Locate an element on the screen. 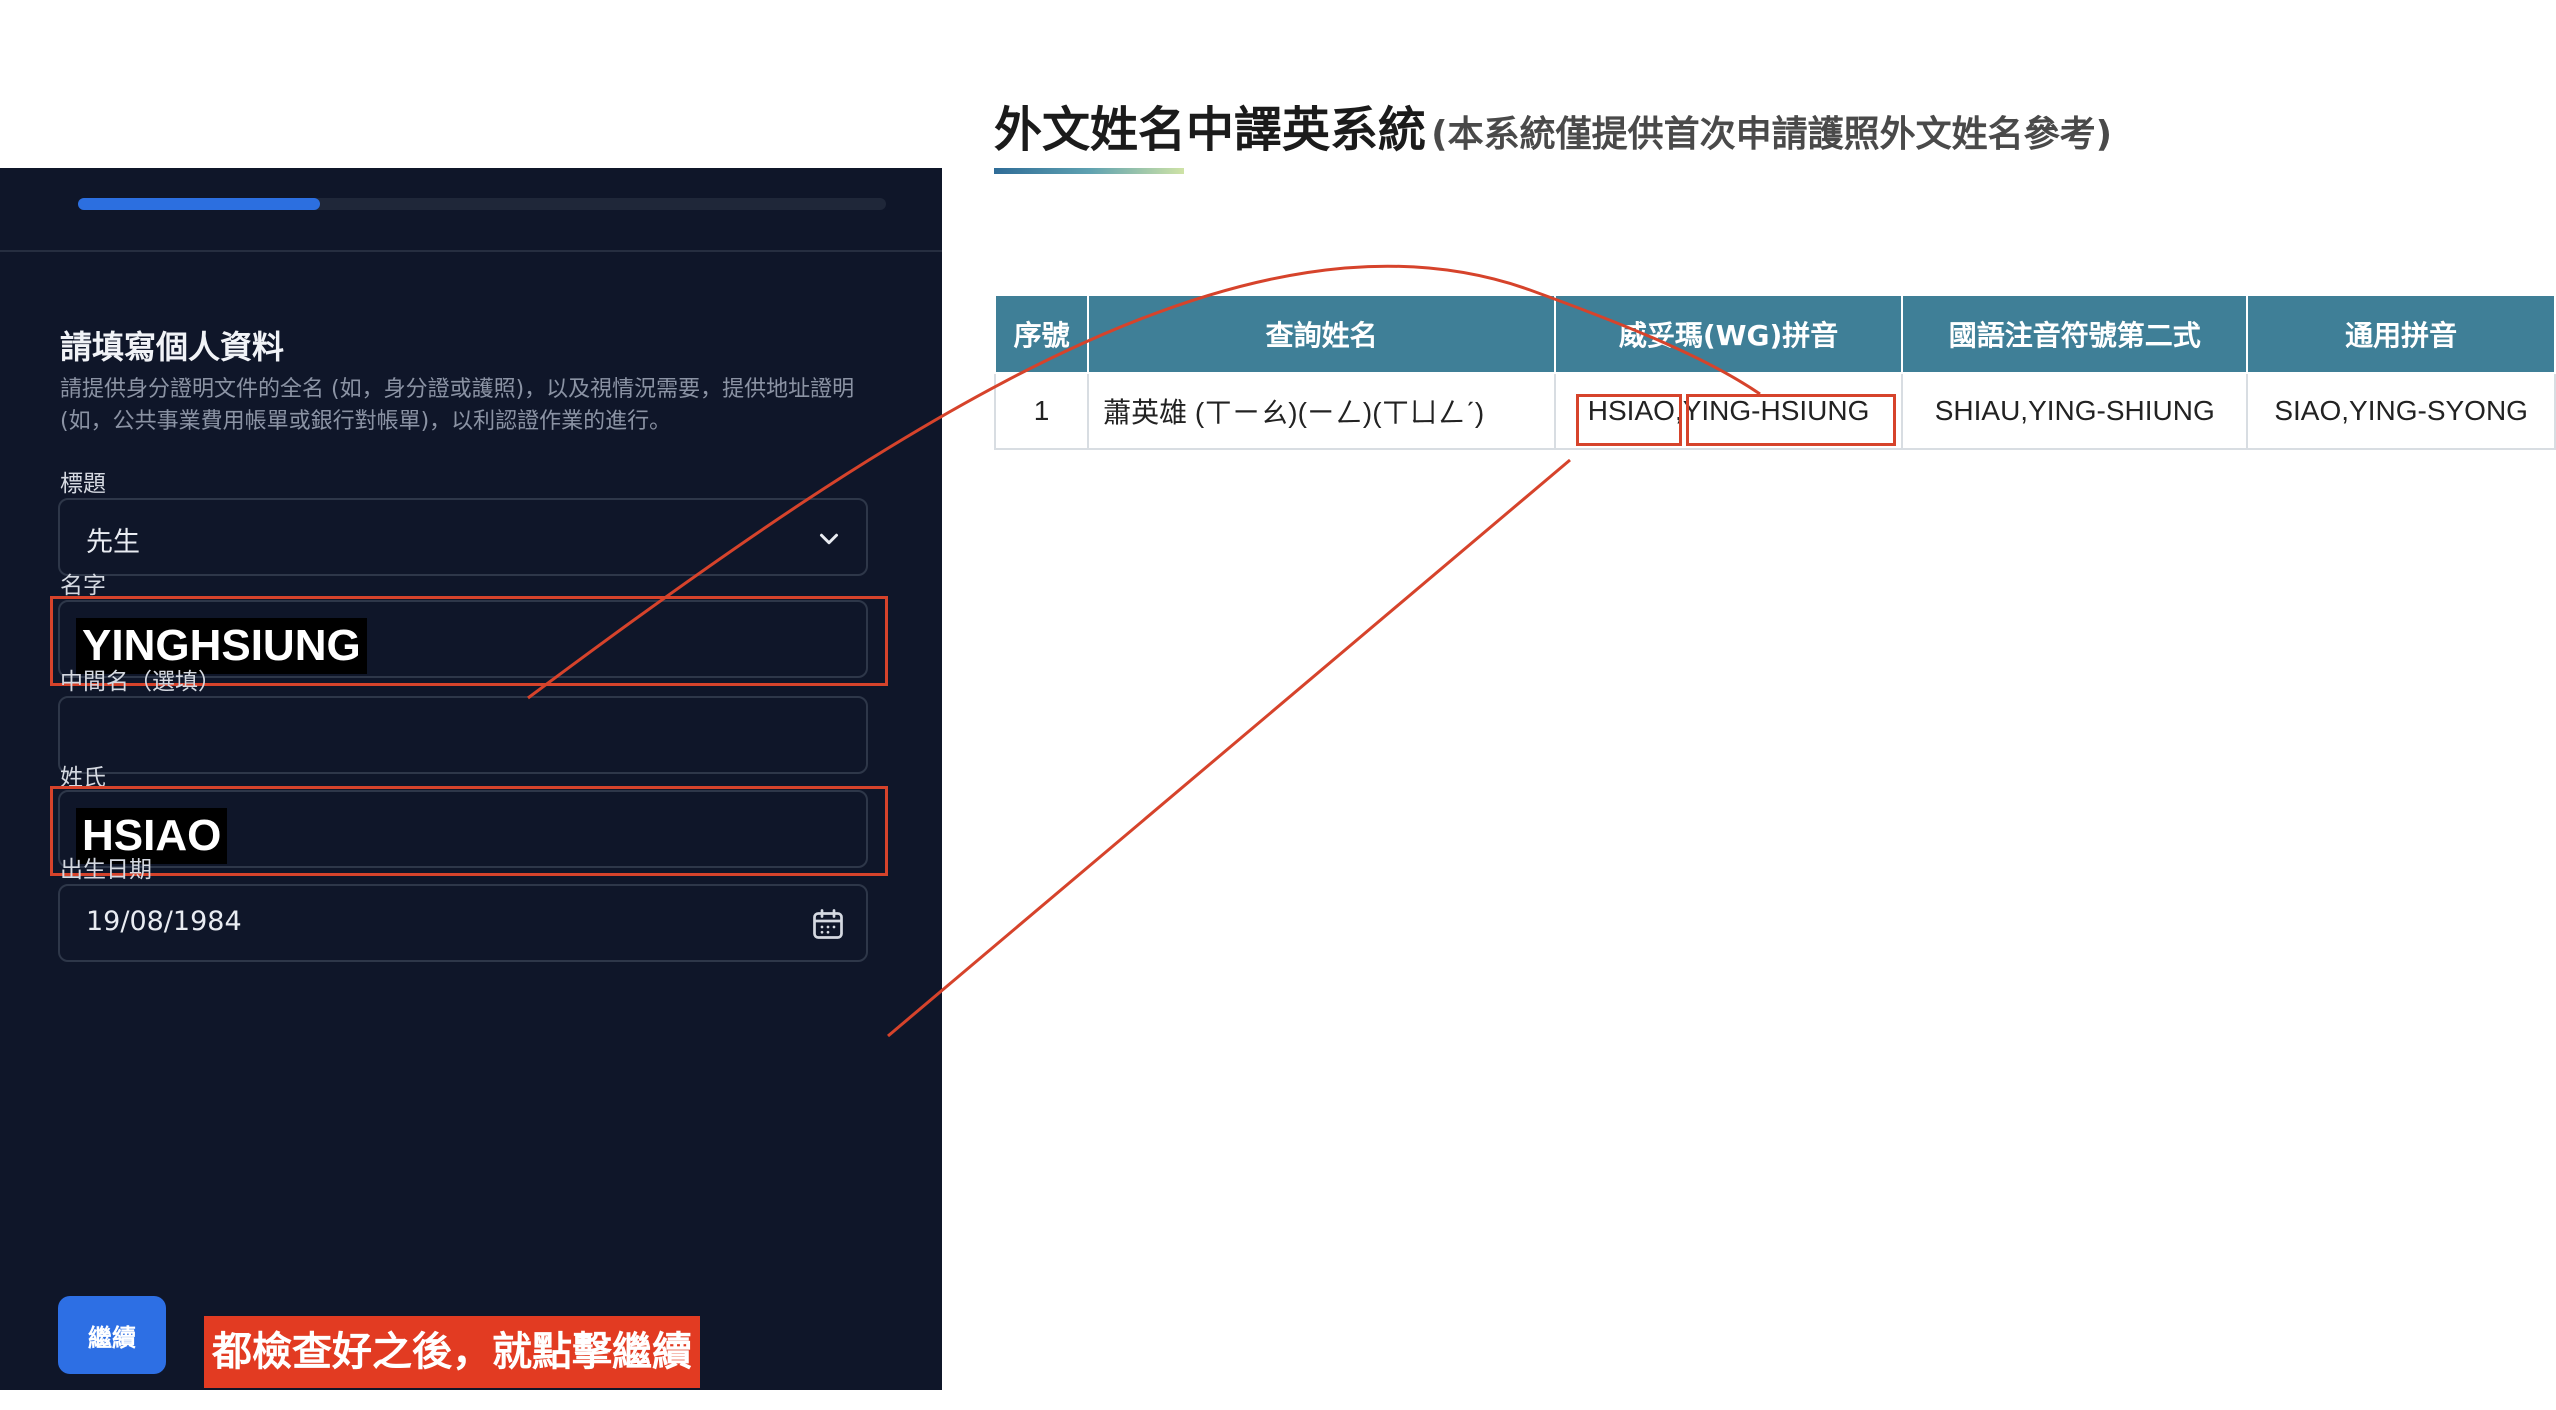  connector-last-name is located at coordinates (1229, 748).